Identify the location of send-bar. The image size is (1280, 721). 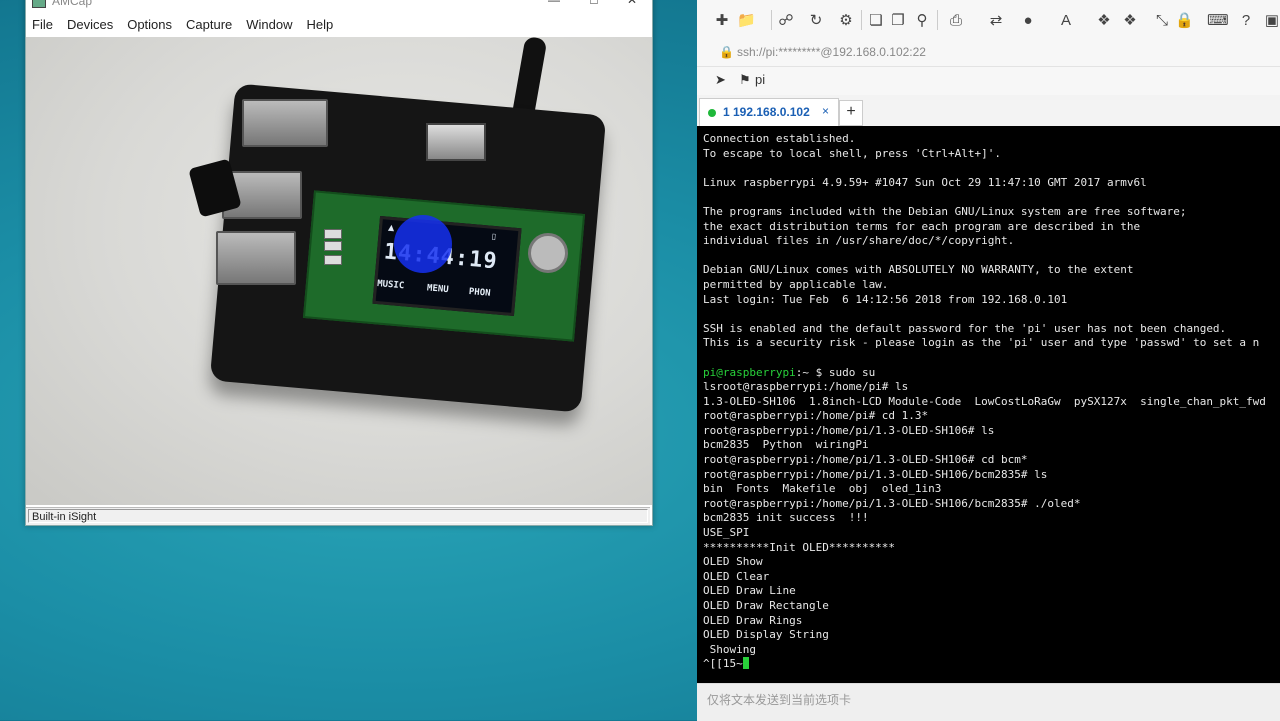
(988, 702).